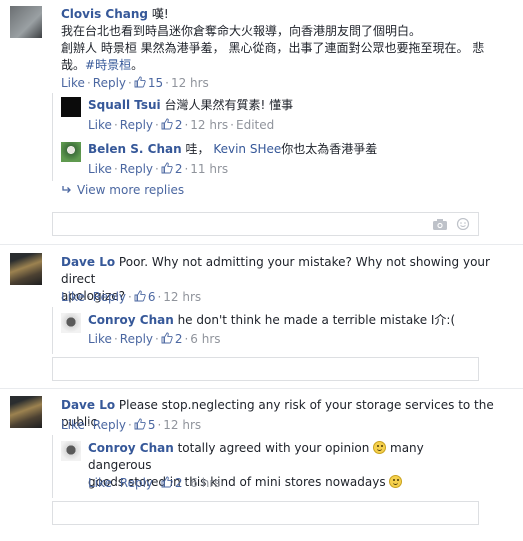 The width and height of the screenshot is (523, 541). What do you see at coordinates (229, 105) in the screenshot?
I see `reply-text: 台灣人果然有質素! 懂事` at bounding box center [229, 105].